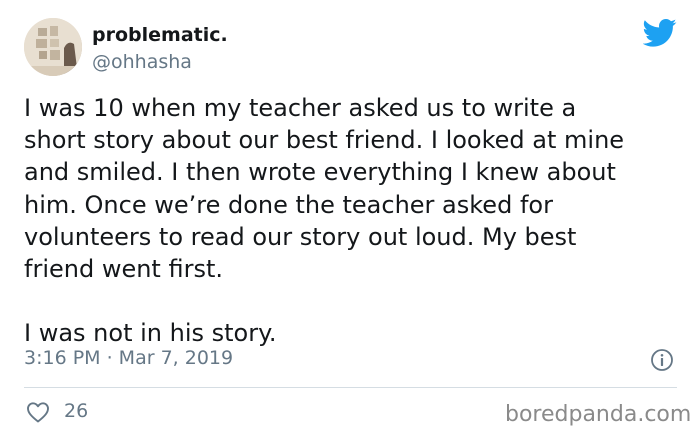 This screenshot has width=700, height=442. I want to click on heart-outline-icon, so click(38, 412).